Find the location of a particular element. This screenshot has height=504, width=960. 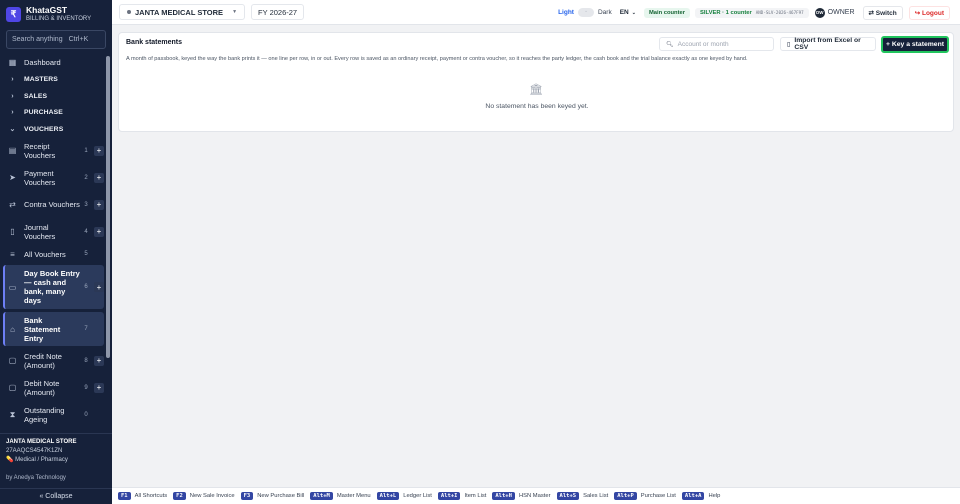

shortcut-key: F3 is located at coordinates (247, 496).